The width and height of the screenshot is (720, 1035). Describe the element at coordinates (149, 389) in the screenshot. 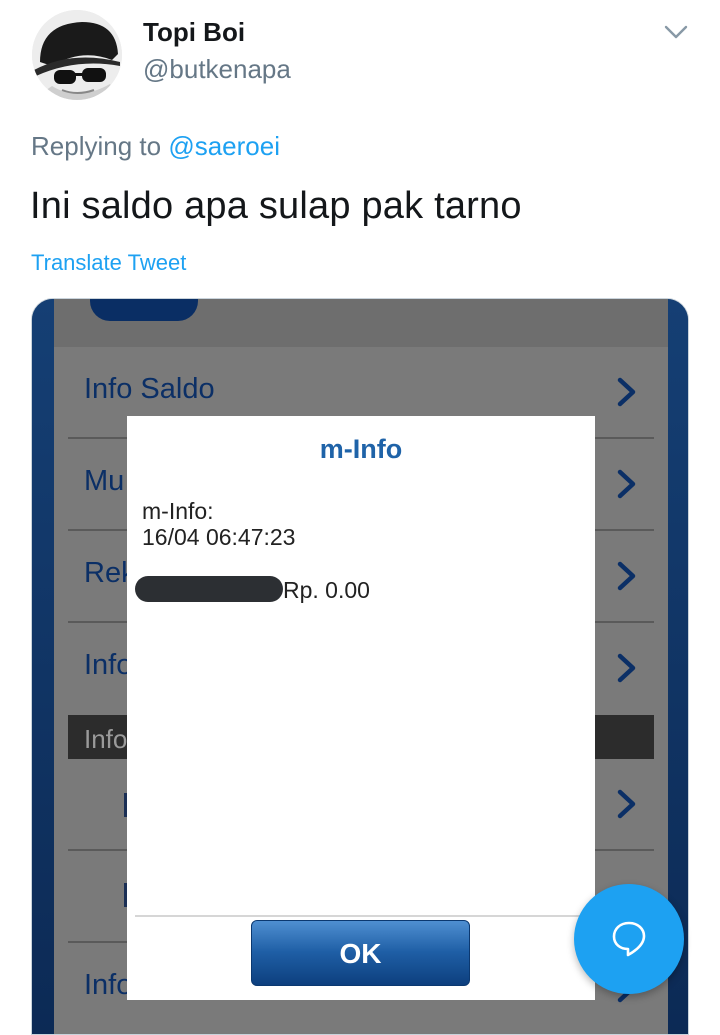

I see `menu-row-label: Info Saldo` at that location.